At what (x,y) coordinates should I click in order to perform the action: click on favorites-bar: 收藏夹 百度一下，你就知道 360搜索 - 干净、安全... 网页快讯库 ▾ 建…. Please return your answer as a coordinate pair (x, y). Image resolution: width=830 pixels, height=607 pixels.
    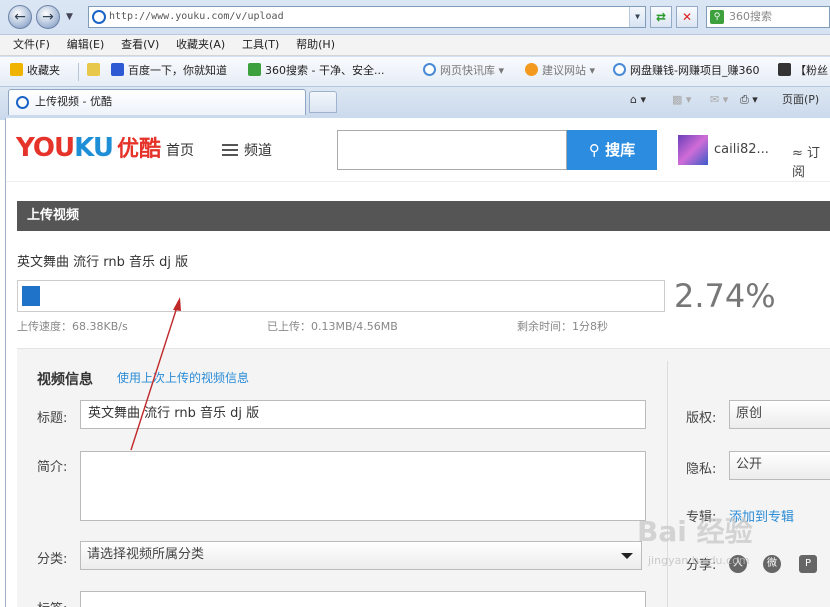
    Looking at the image, I should click on (415, 72).